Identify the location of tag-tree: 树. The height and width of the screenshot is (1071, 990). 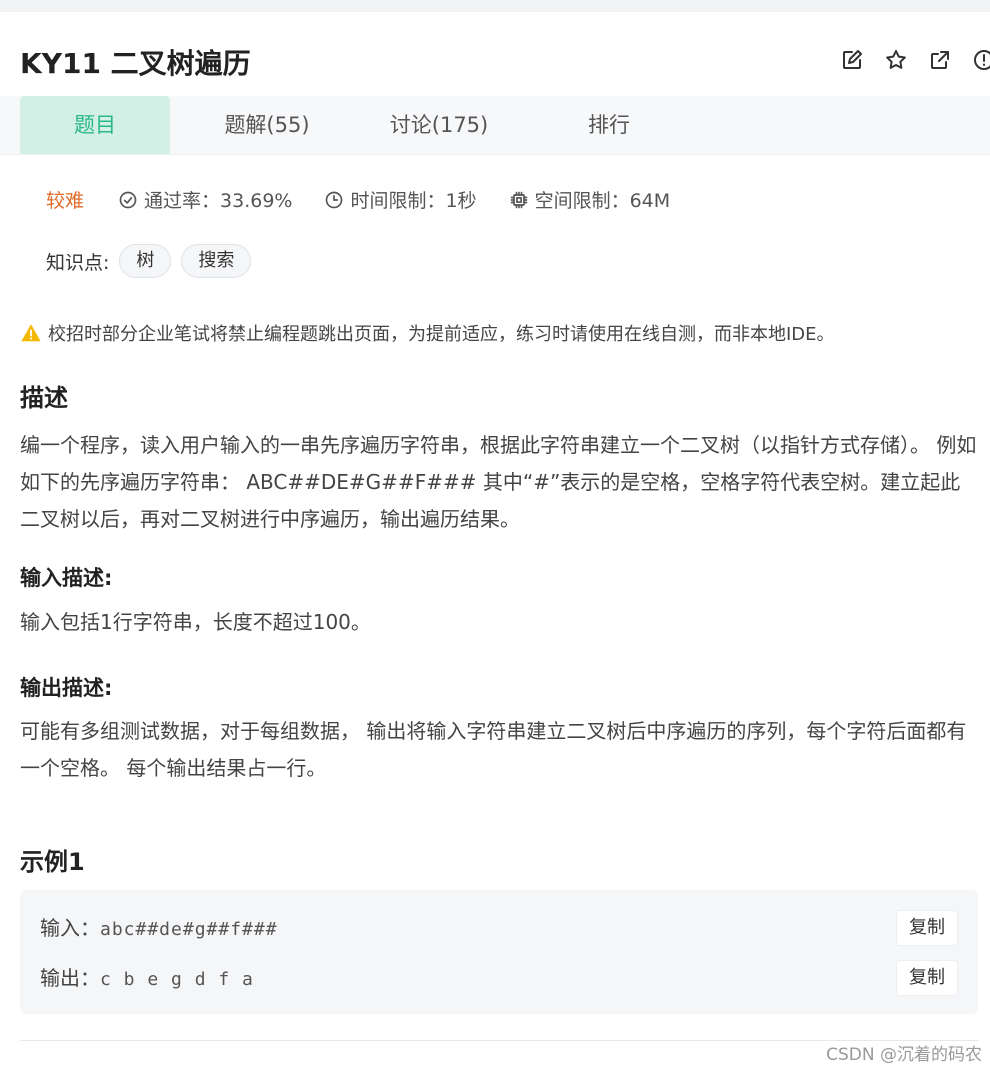
(145, 261).